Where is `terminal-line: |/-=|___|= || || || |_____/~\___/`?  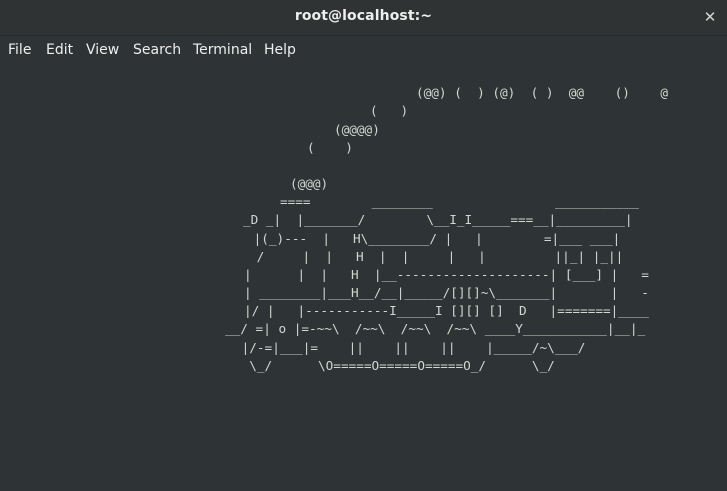 terminal-line: |/-=|___|= || || || |_____/~\___/ is located at coordinates (410, 347).